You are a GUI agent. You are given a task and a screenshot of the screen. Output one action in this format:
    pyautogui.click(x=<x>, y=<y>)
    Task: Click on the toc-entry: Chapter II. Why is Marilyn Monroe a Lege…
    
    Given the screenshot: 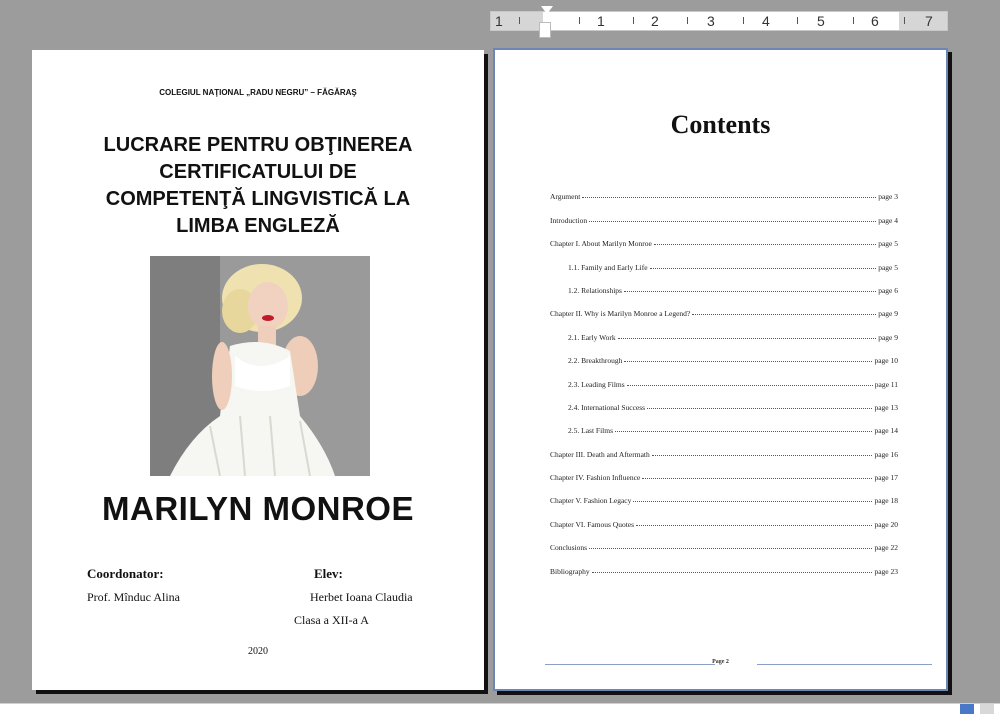 What is the action you would take?
    pyautogui.click(x=724, y=306)
    